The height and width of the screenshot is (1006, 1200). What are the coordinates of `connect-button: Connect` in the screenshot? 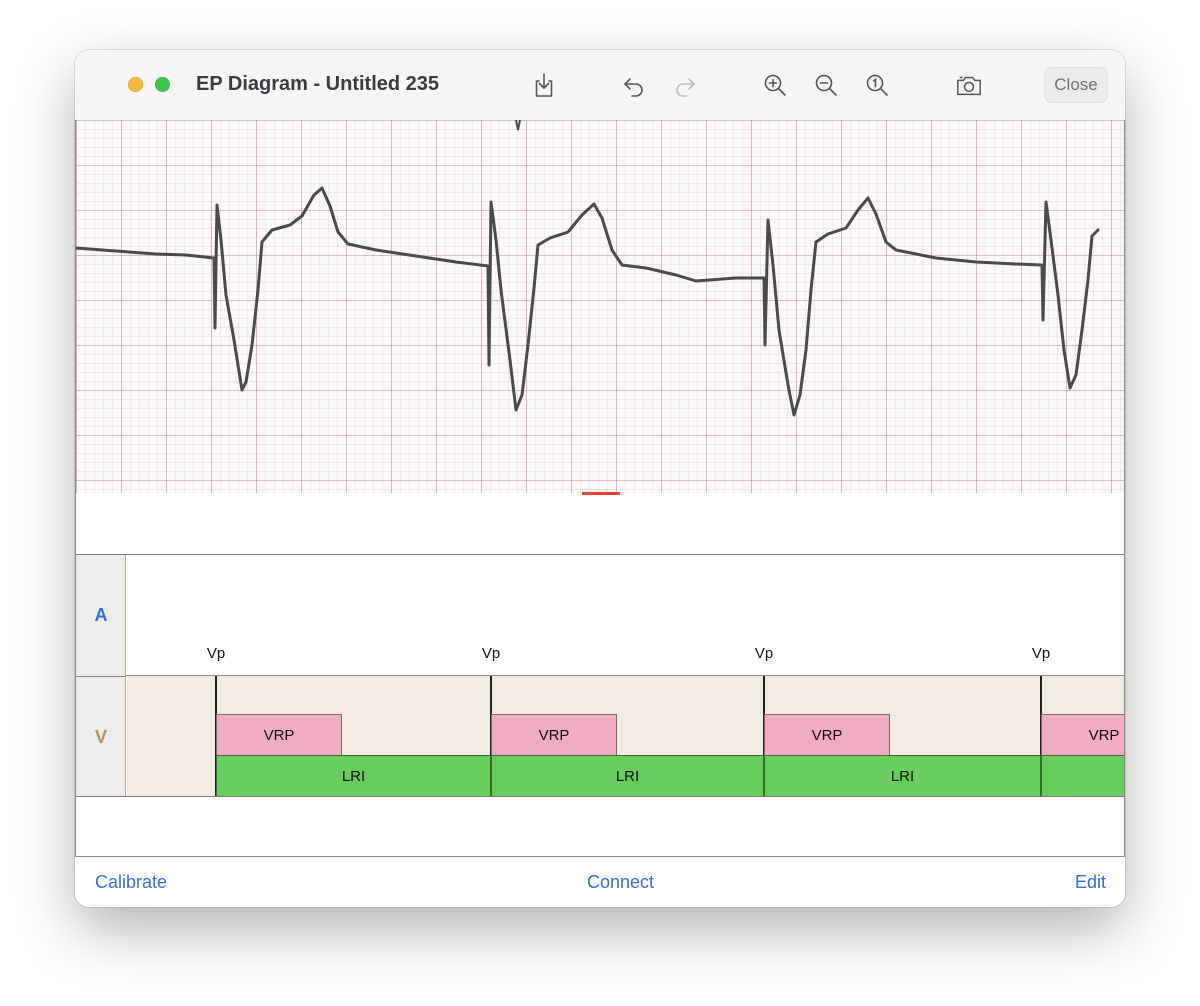 It's located at (620, 882).